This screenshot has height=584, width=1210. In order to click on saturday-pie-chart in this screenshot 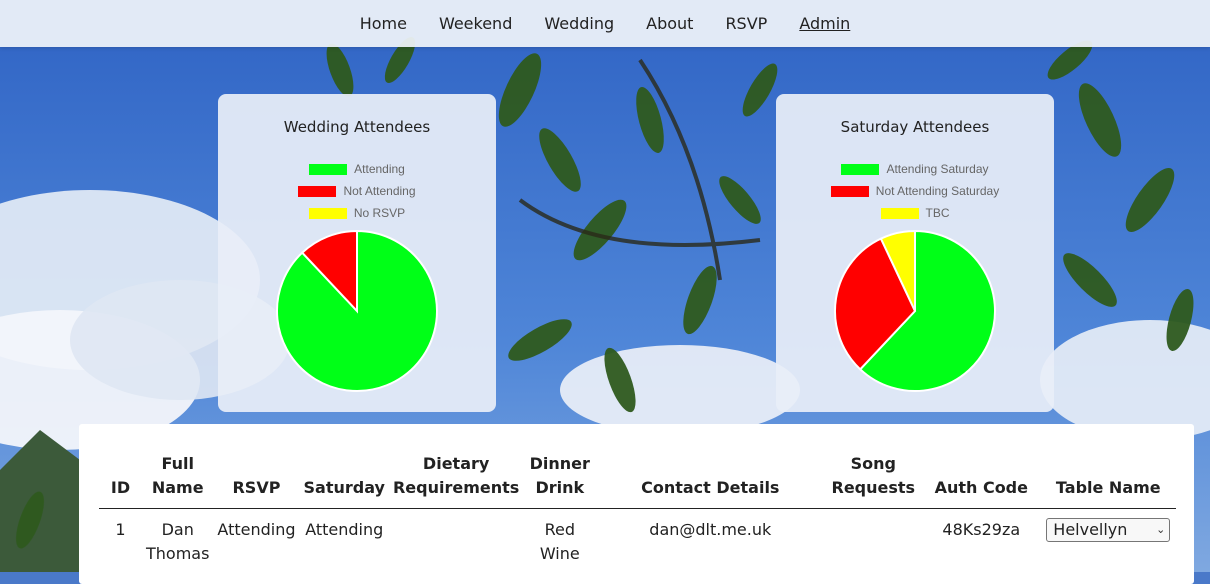, I will do `click(915, 310)`.